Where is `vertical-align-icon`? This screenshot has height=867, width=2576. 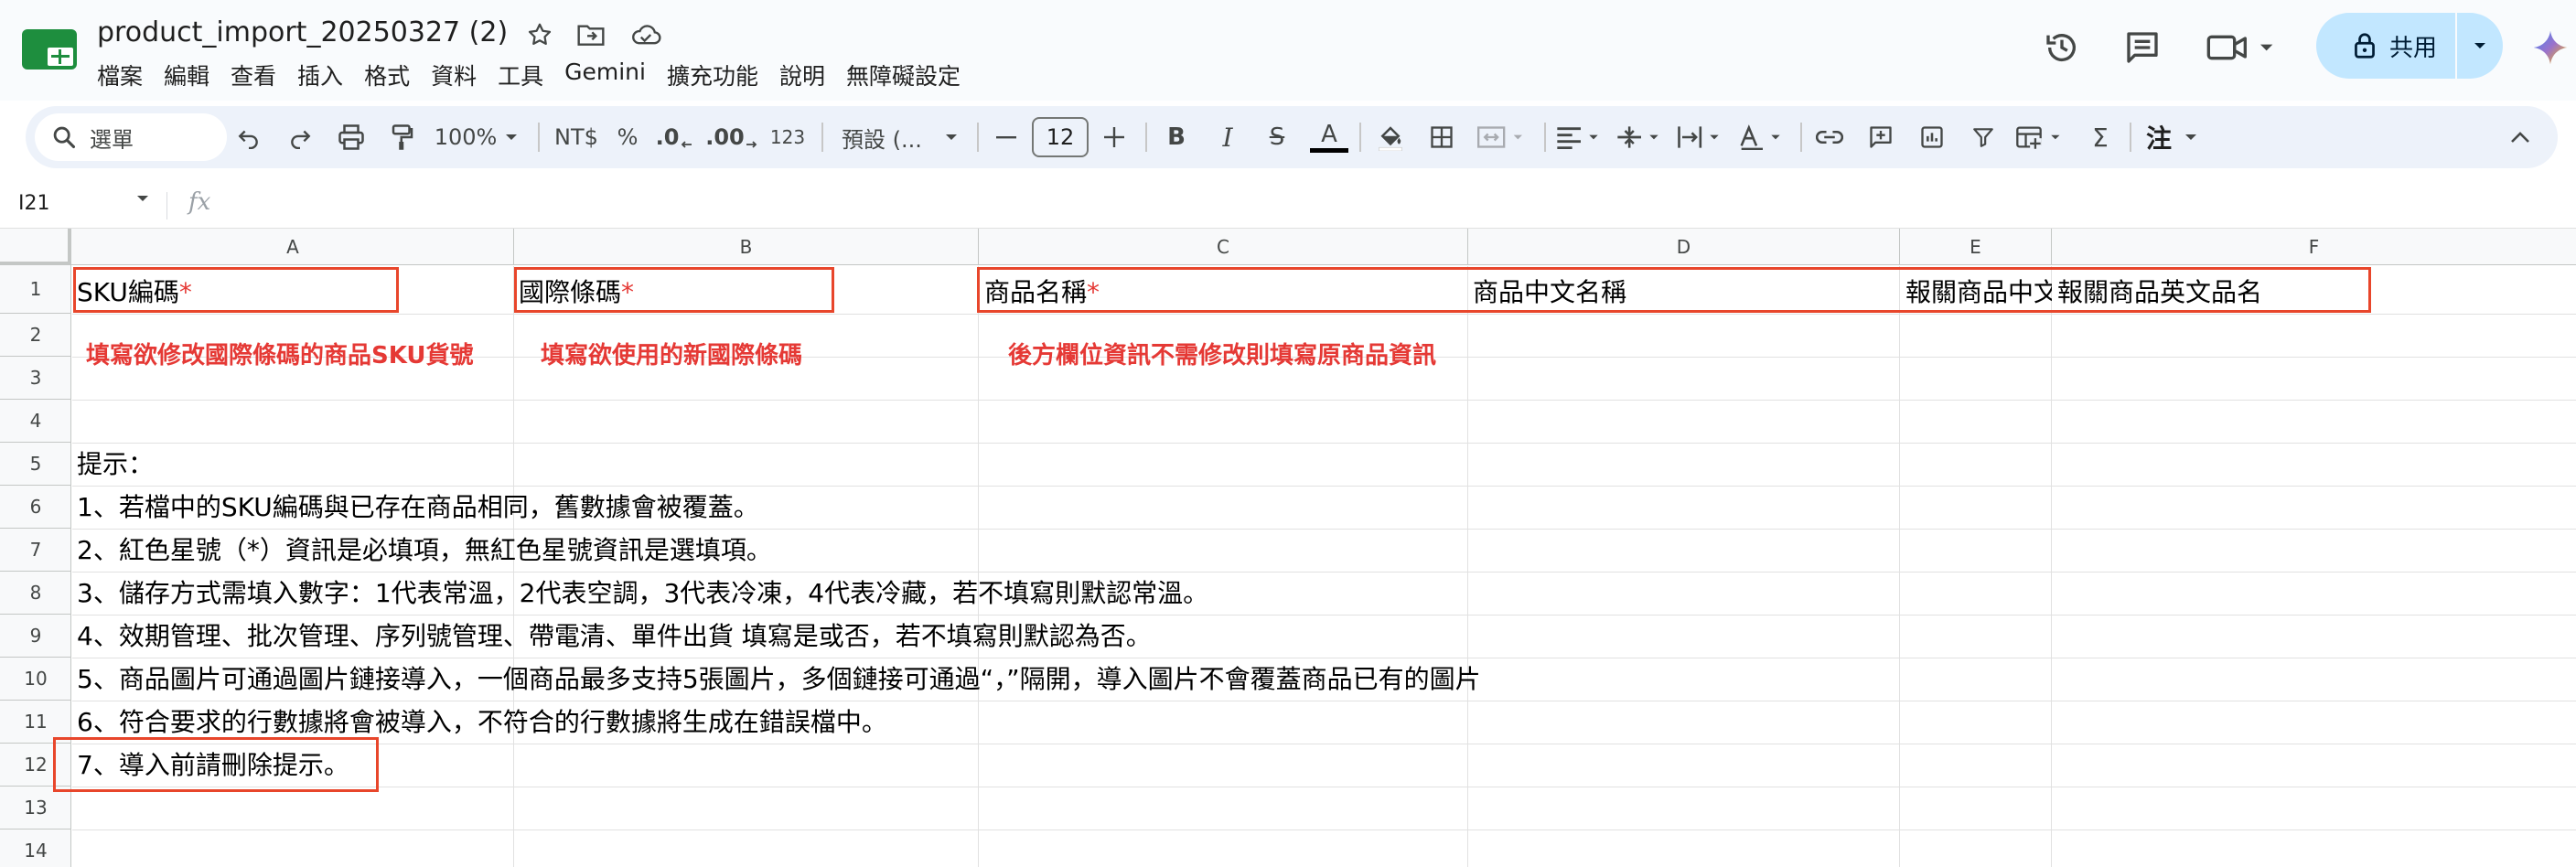 vertical-align-icon is located at coordinates (1642, 137).